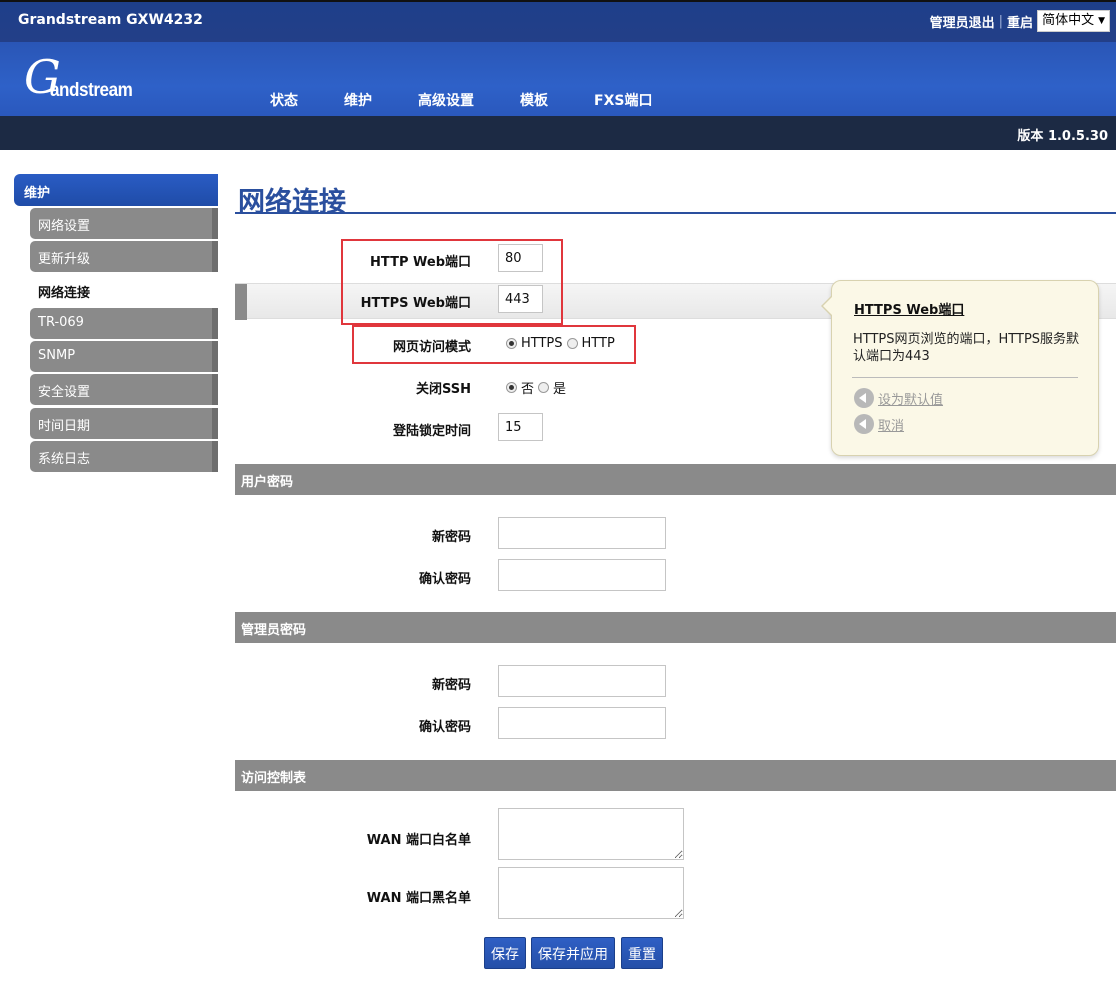 Image resolution: width=1116 pixels, height=983 pixels. Describe the element at coordinates (558, 21) in the screenshot. I see `top-bar: Grandstream GXW4232 管理员退出 | 重启 简体中文 ▼` at that location.